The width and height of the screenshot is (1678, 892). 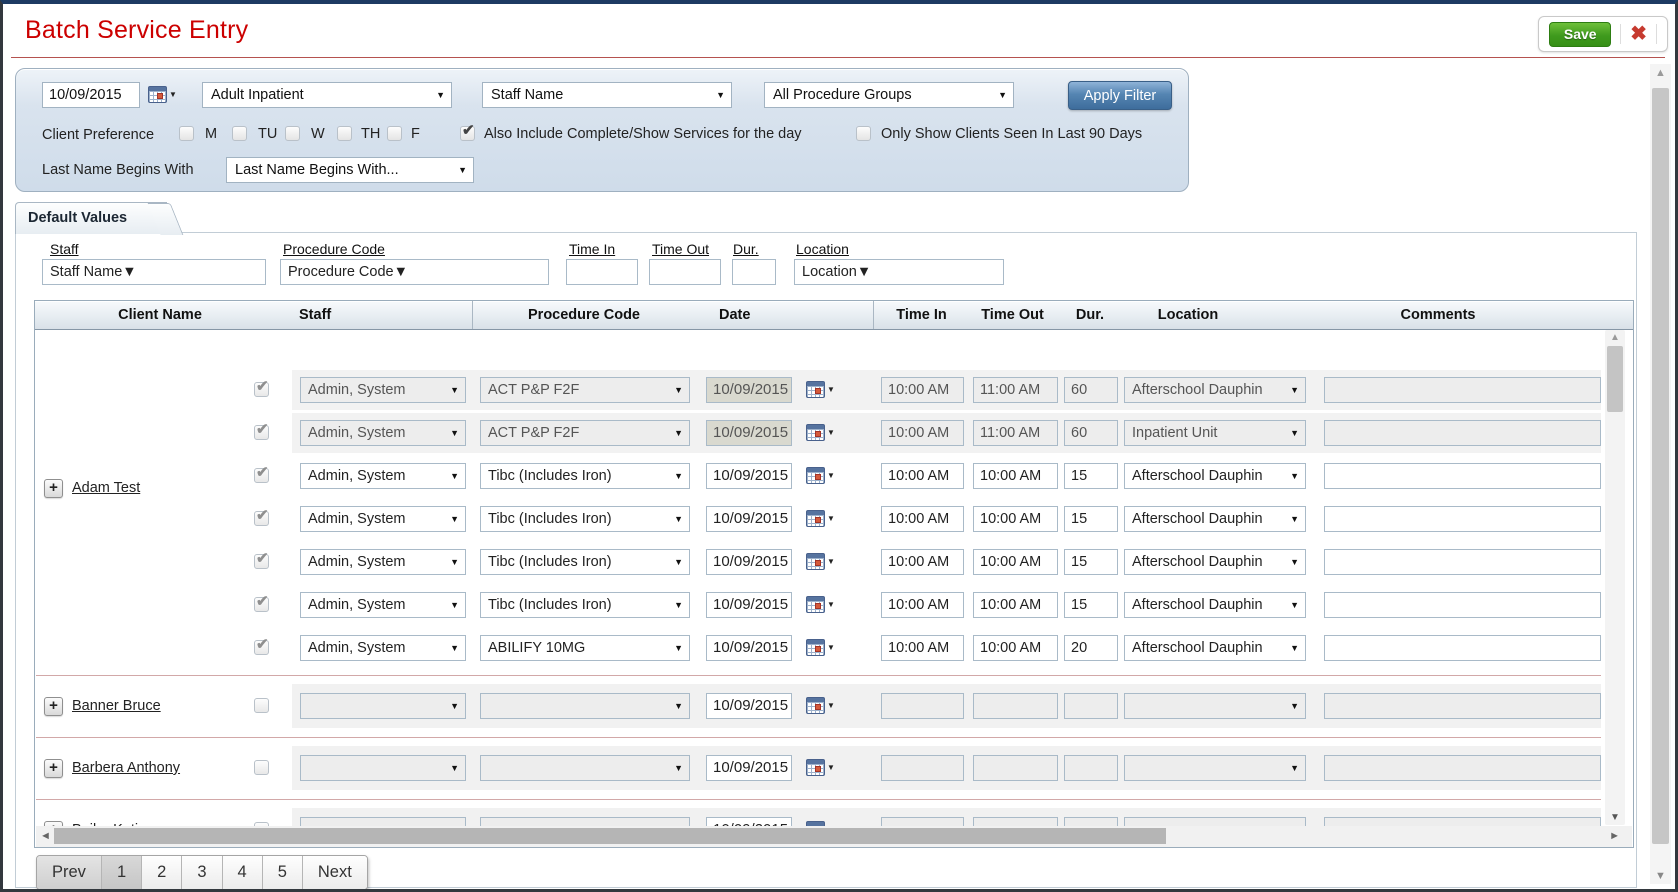 I want to click on procedure-group-select: All Procedure Groups ▼, so click(x=889, y=95).